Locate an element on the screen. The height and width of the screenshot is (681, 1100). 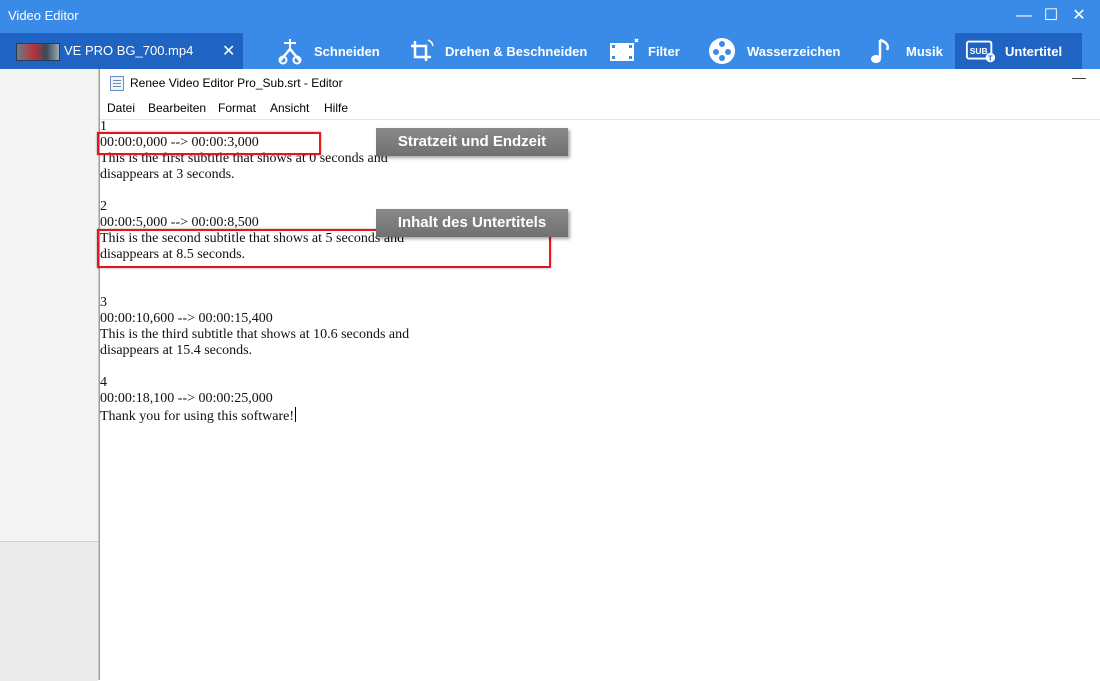
tool-label: Untertitel is located at coordinates (1034, 51).